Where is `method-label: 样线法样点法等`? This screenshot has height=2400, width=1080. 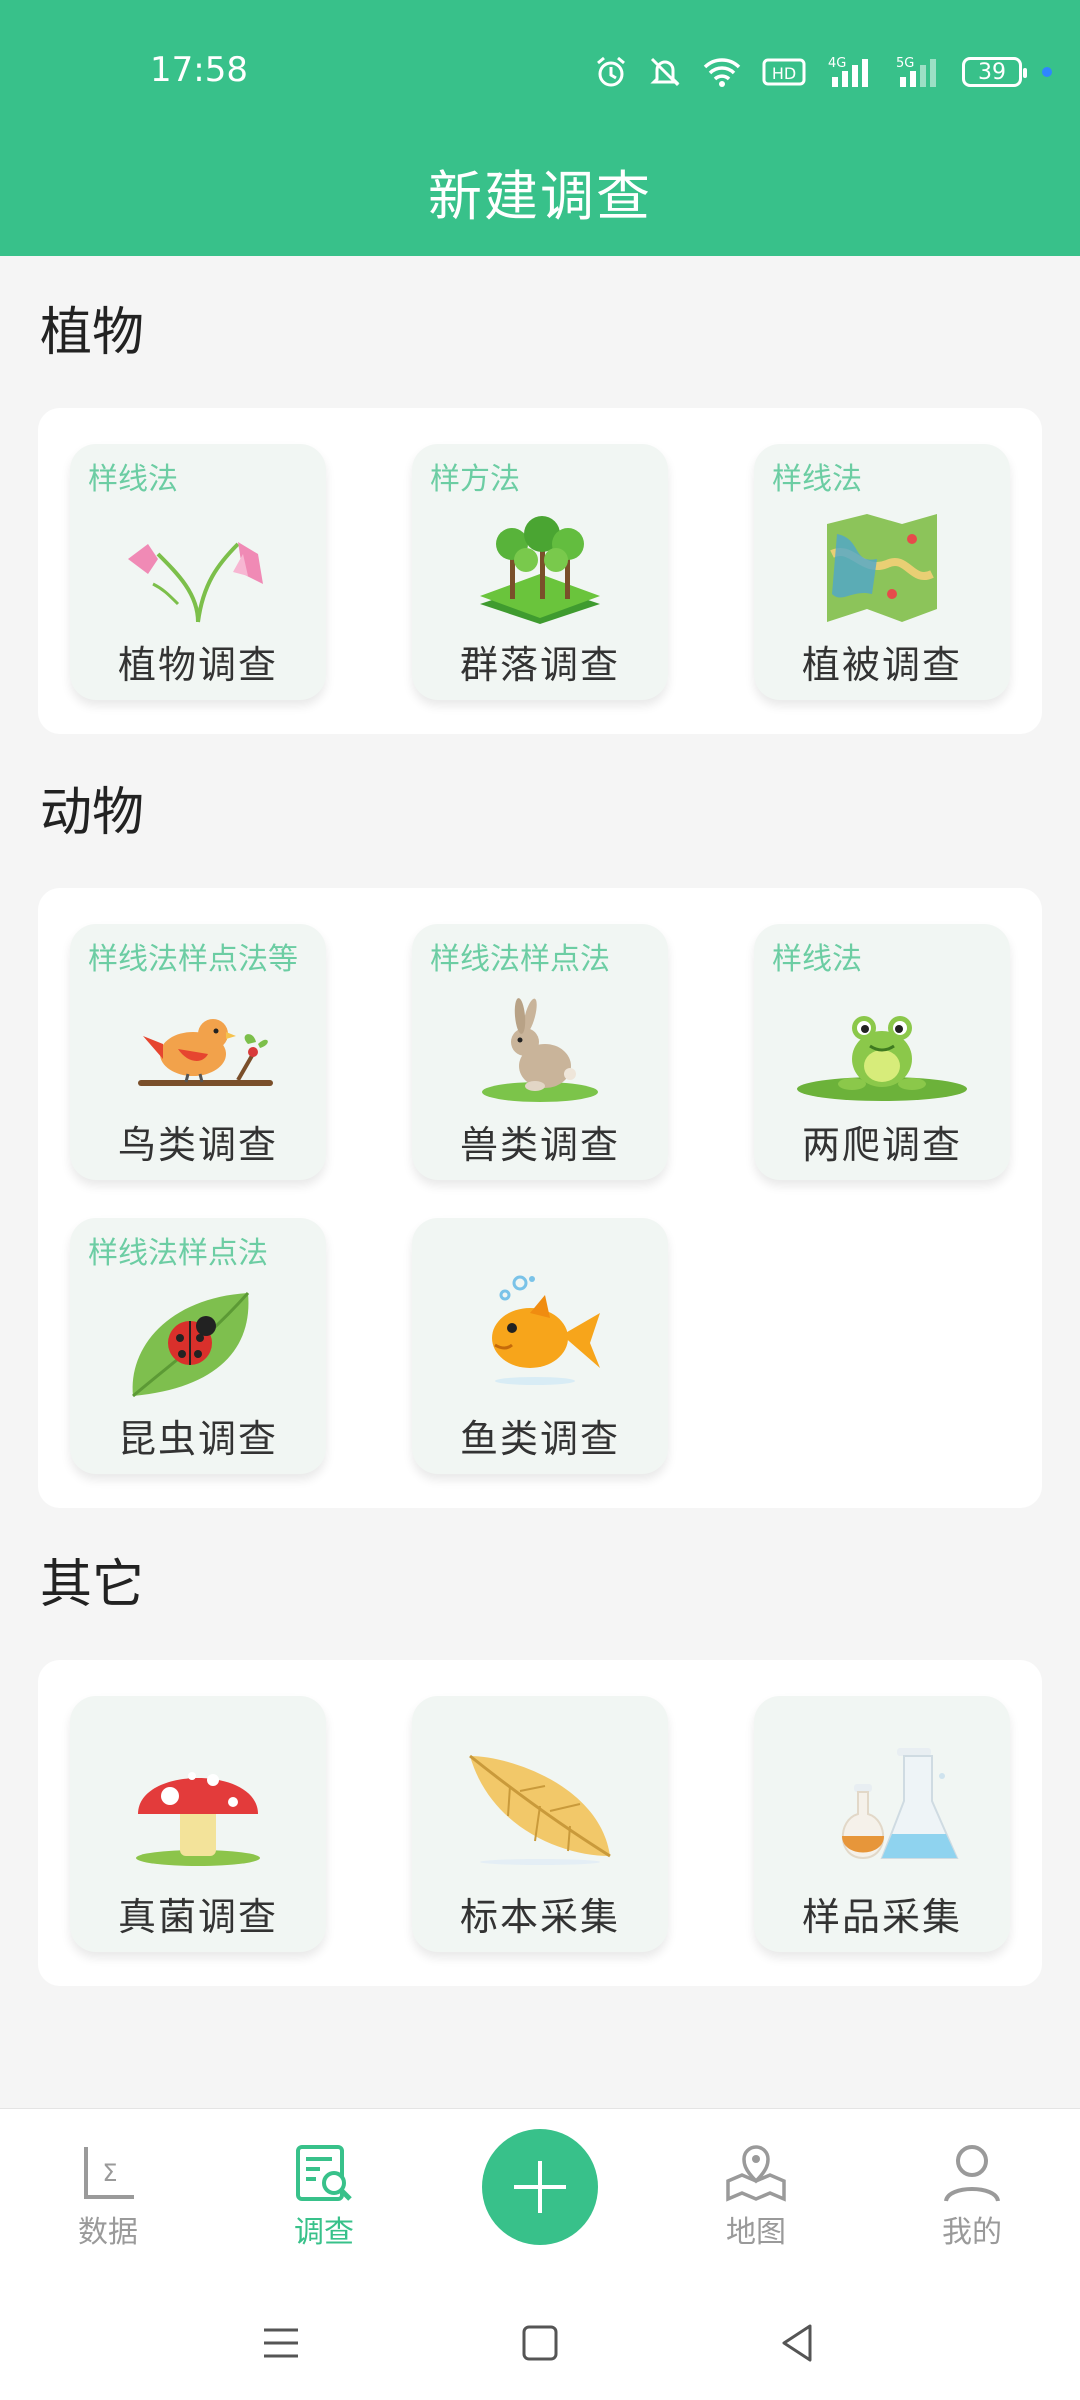 method-label: 样线法样点法等 is located at coordinates (193, 959).